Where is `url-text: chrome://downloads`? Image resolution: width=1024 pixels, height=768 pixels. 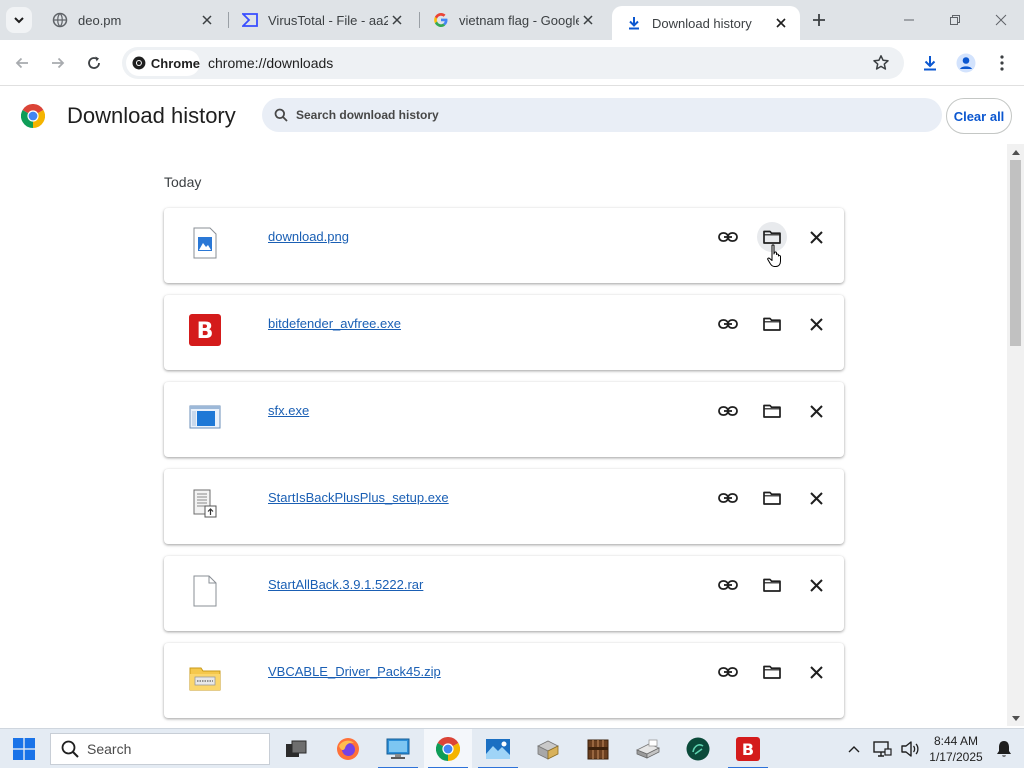
url-text: chrome://downloads is located at coordinates (270, 63).